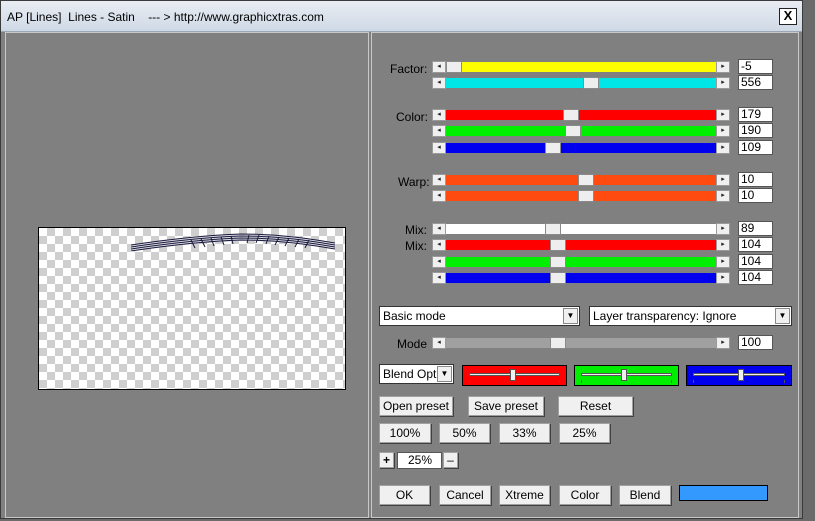 This screenshot has height=521, width=815. I want to click on zoom-25-button: 25%, so click(584, 433).